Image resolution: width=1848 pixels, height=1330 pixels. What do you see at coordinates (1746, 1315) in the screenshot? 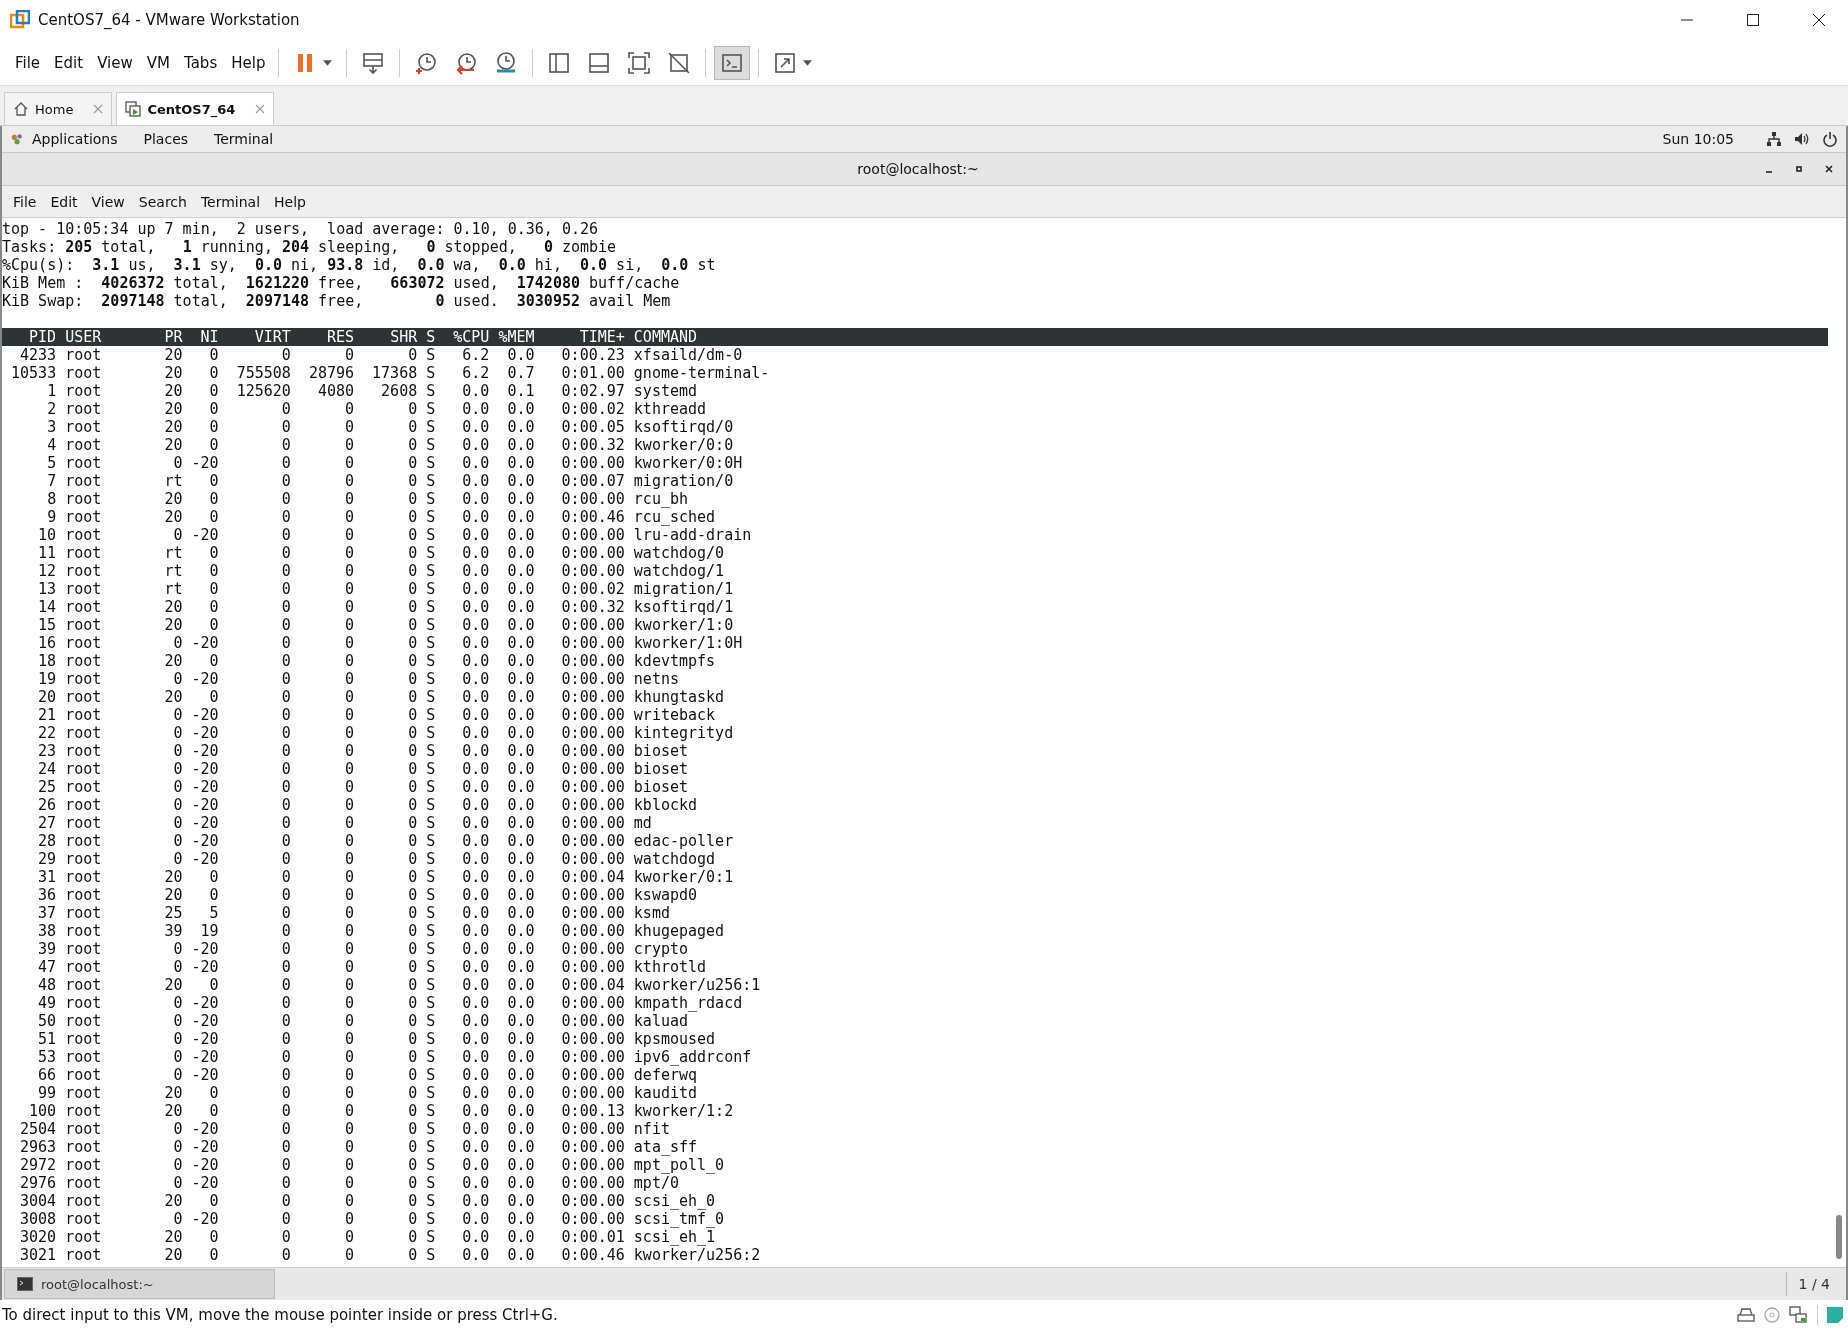
I see `disk-icon` at bounding box center [1746, 1315].